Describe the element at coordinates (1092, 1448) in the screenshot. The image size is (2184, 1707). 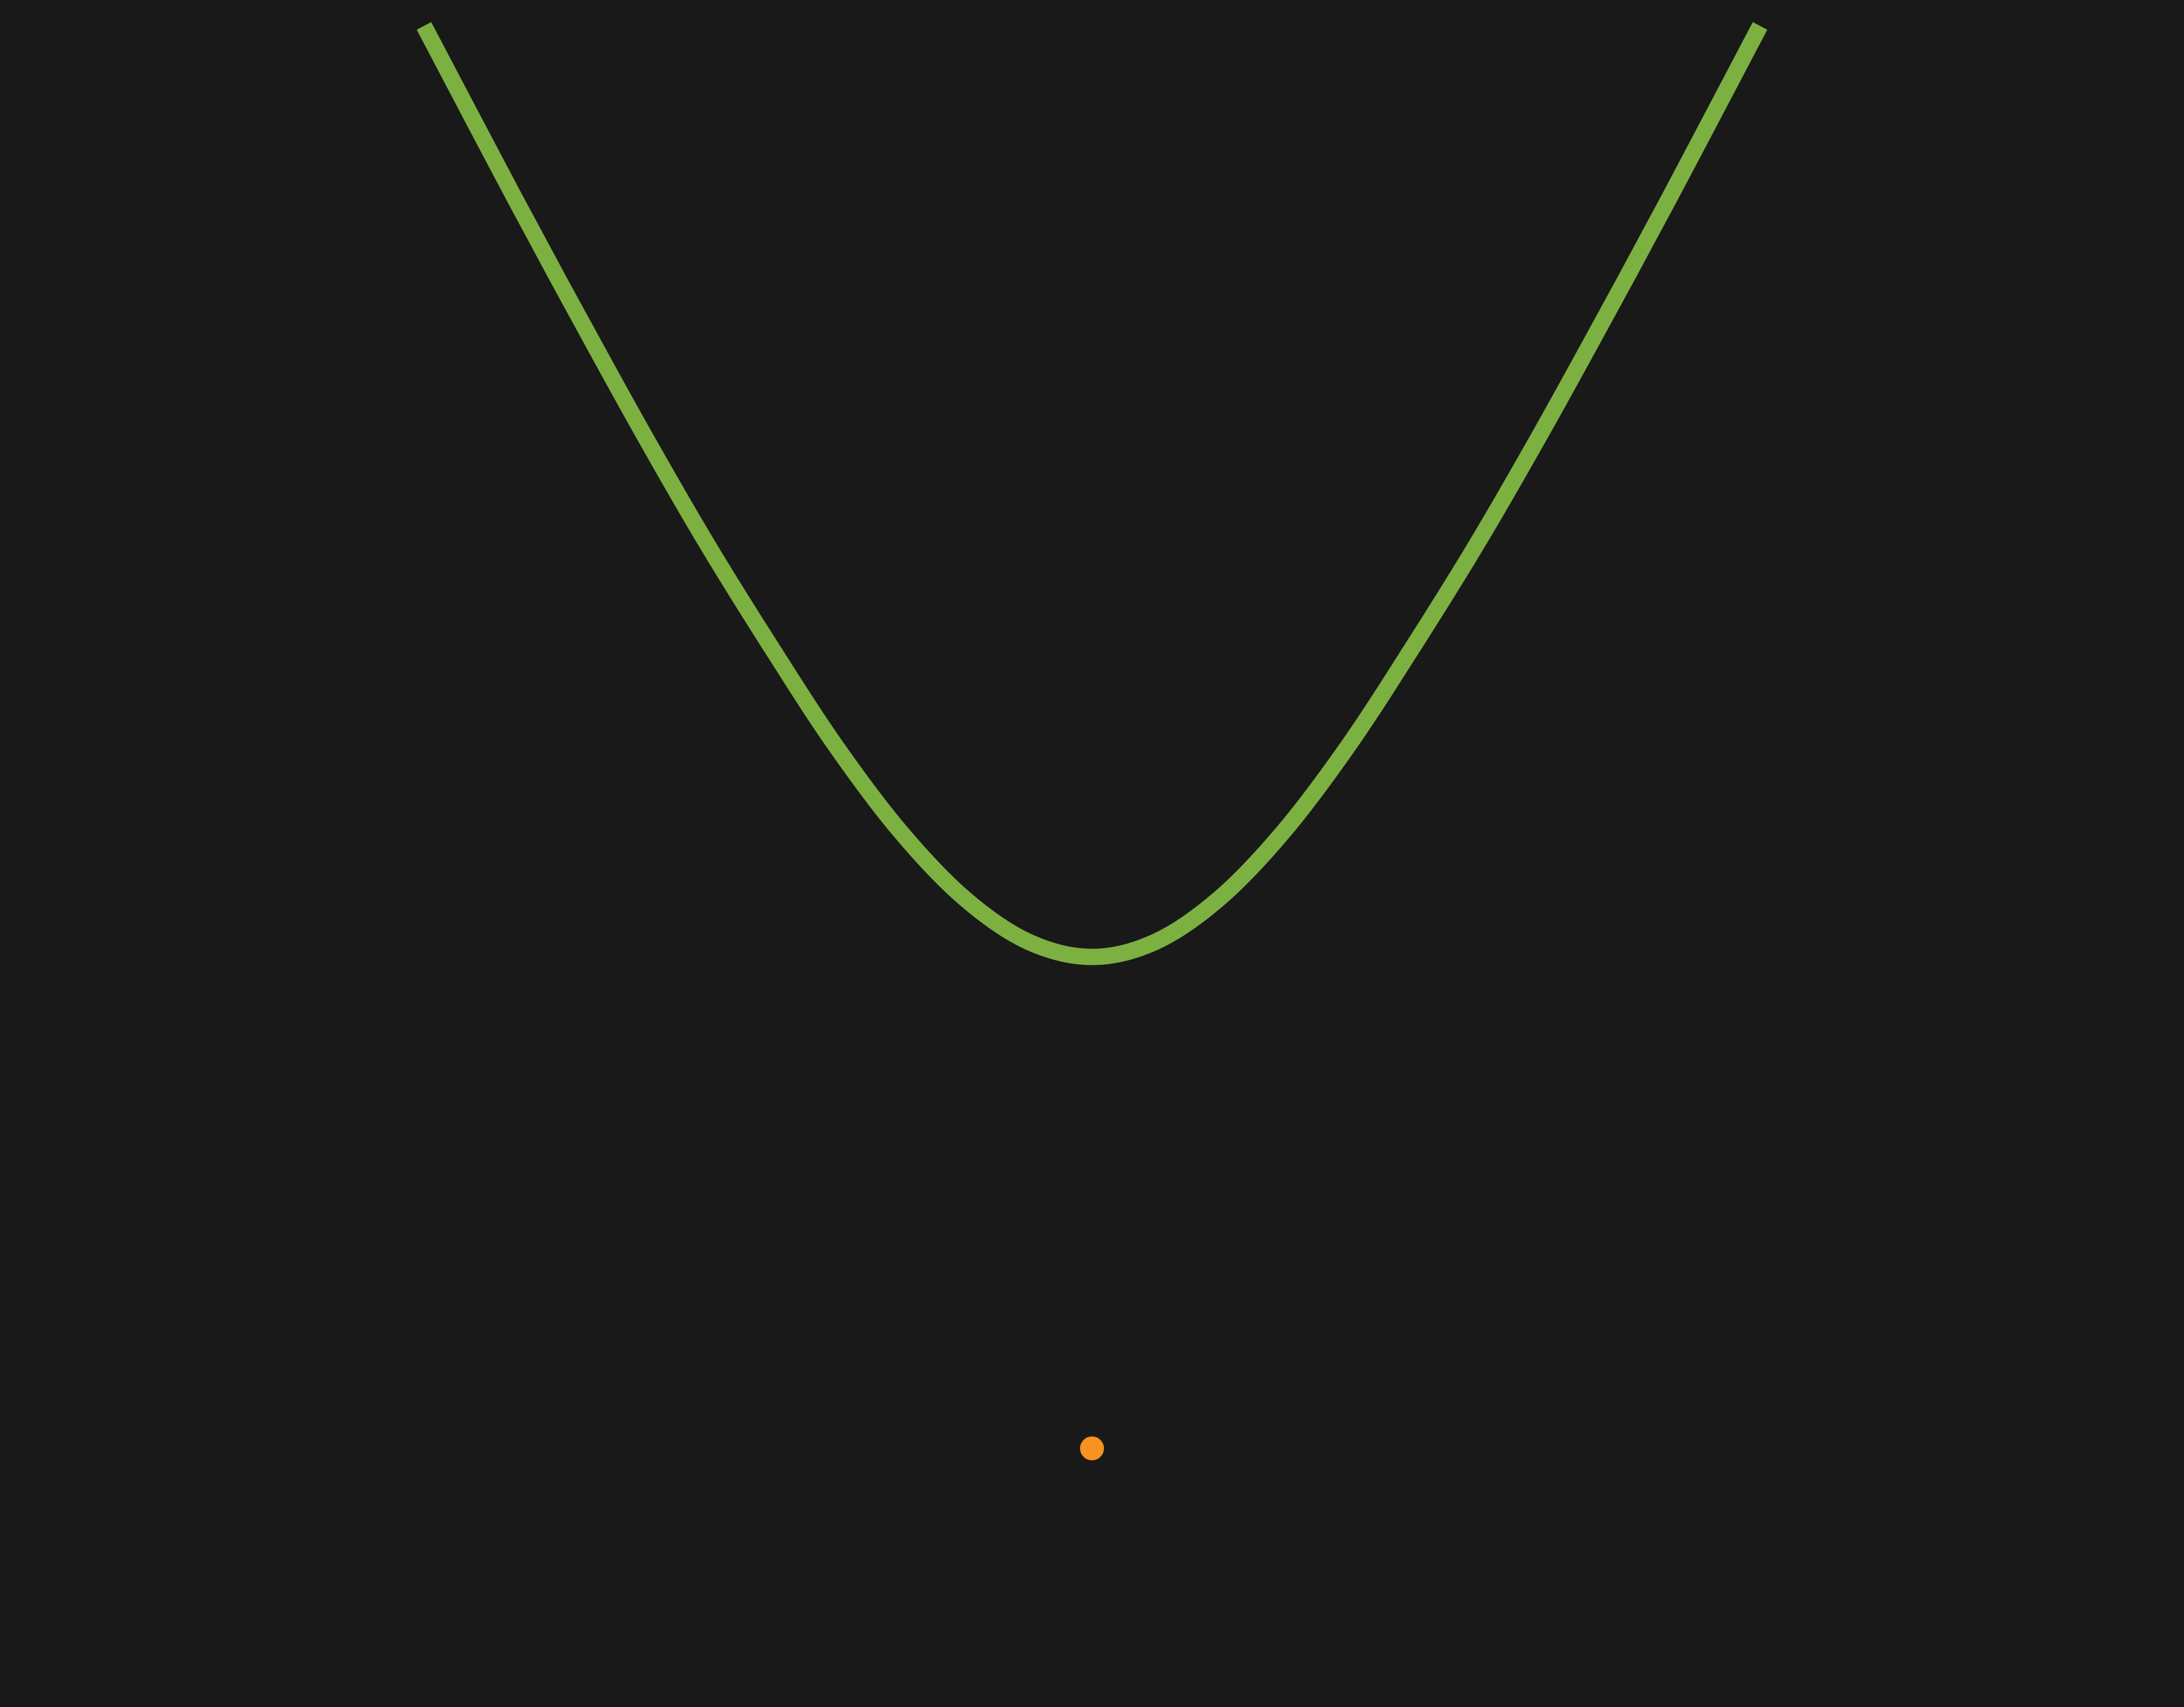
I see `orange-point` at that location.